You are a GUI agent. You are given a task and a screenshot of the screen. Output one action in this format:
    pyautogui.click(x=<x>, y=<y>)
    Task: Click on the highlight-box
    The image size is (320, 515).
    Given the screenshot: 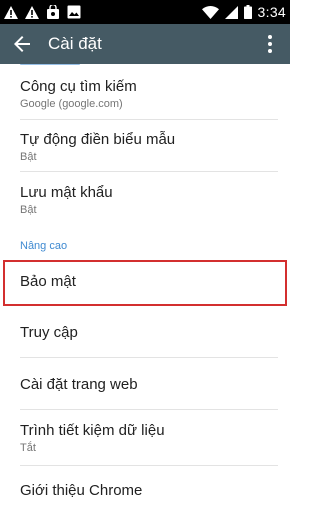 What is the action you would take?
    pyautogui.click(x=145, y=283)
    